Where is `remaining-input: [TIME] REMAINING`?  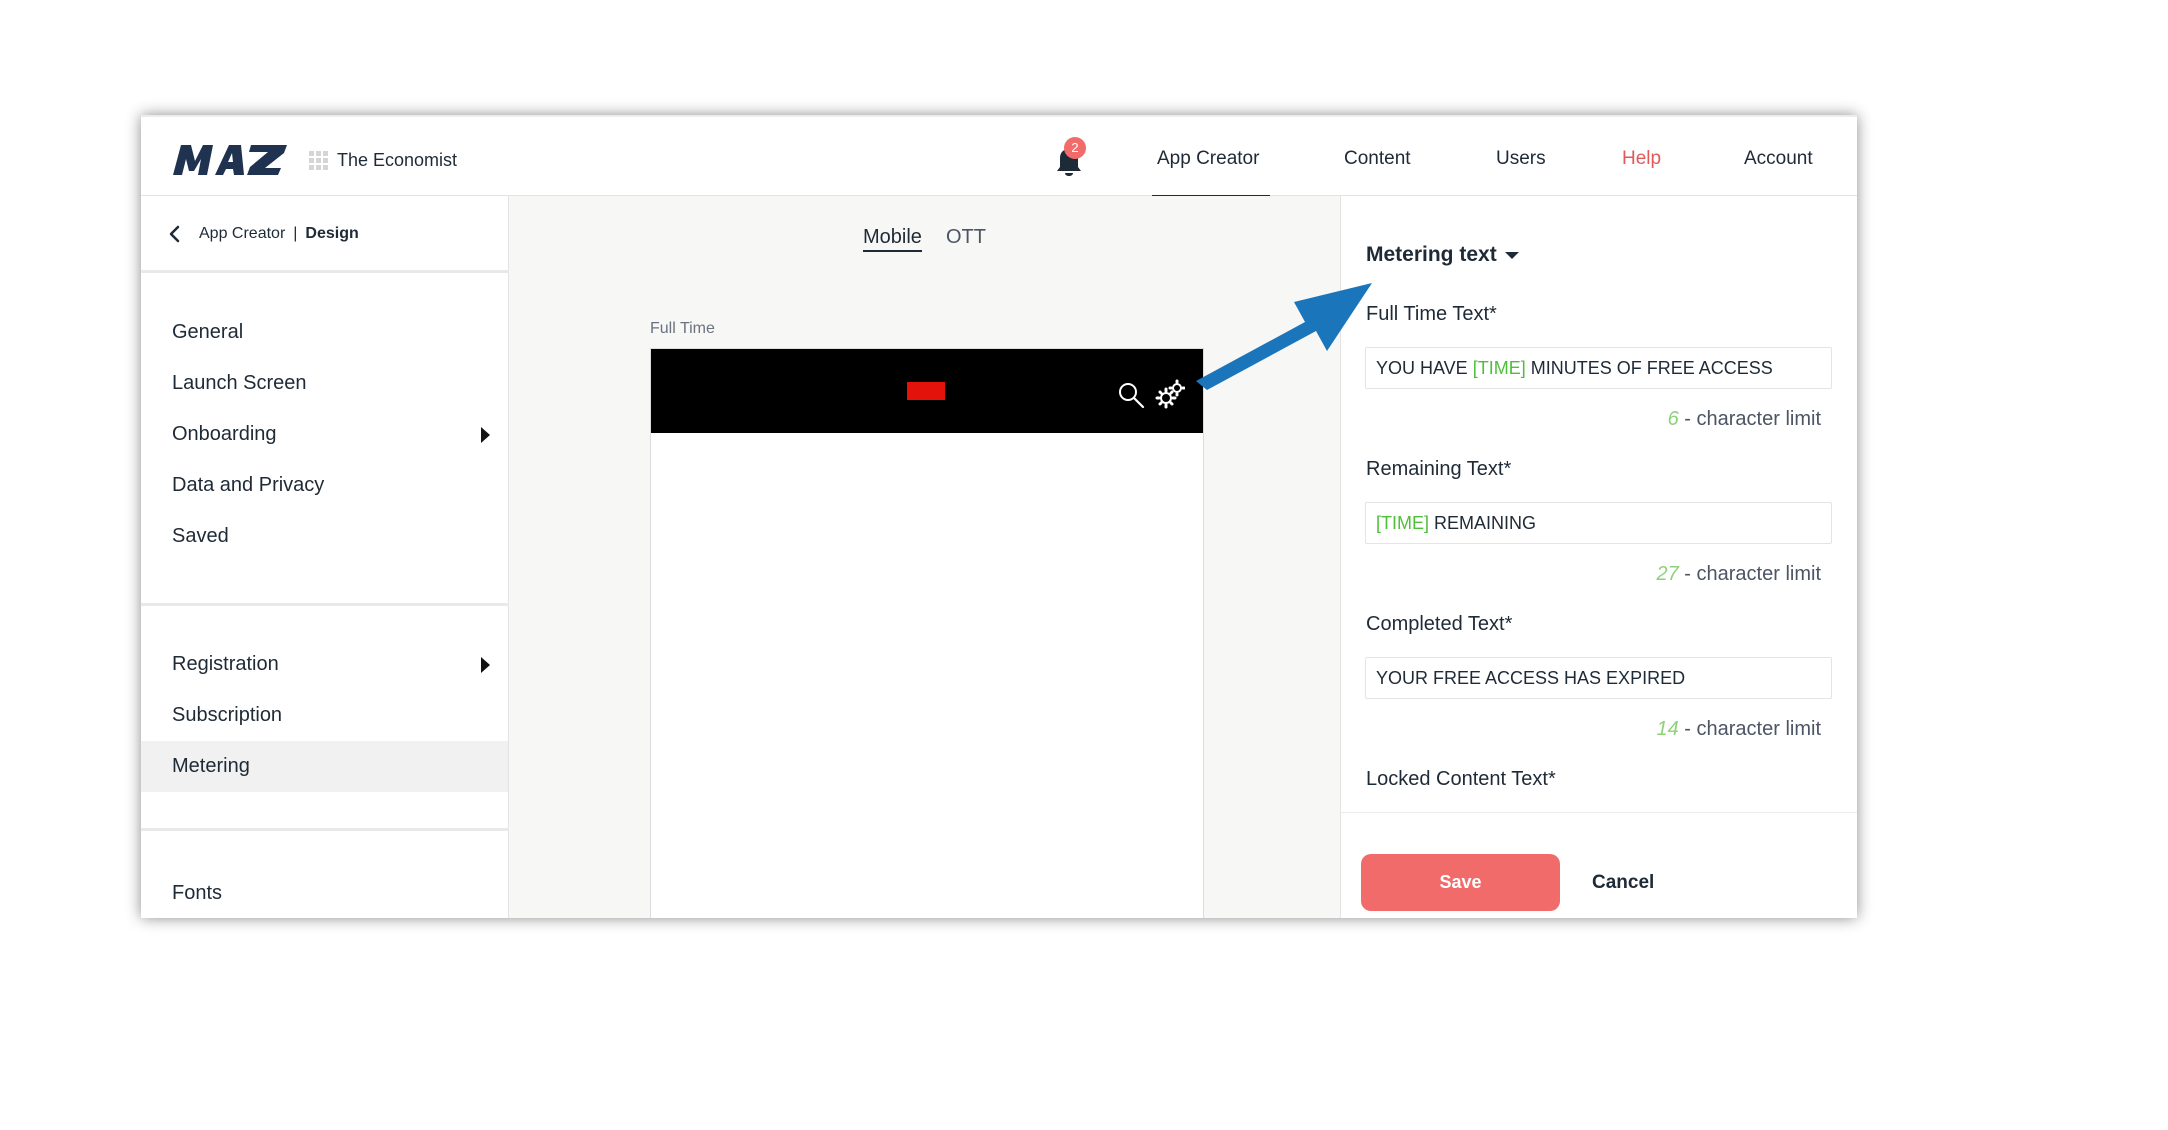
remaining-input: [TIME] REMAINING is located at coordinates (1598, 523).